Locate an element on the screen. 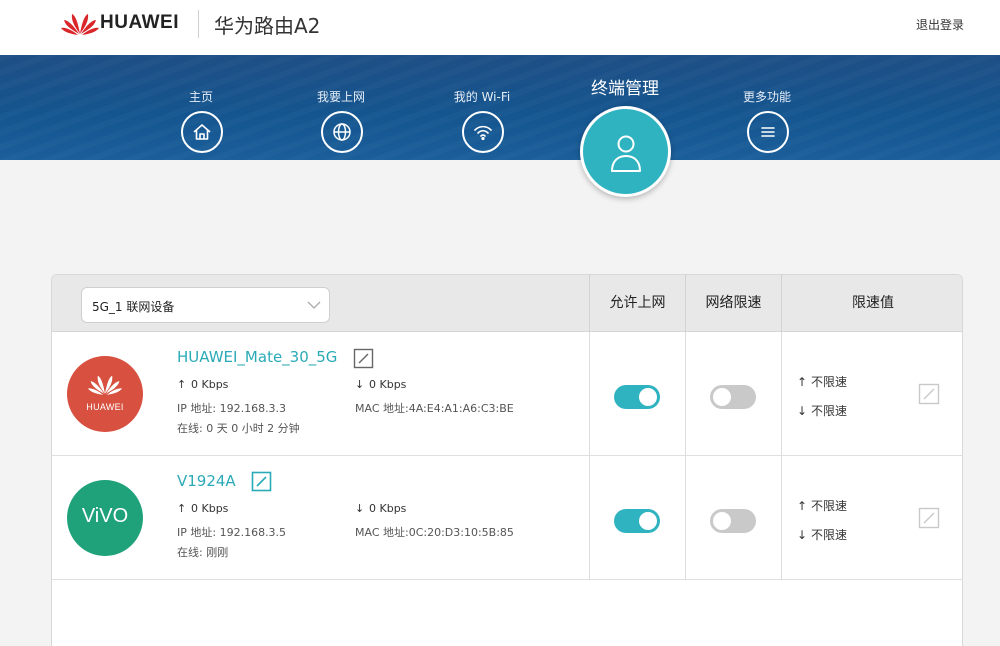 Image resolution: width=1000 pixels, height=646 pixels. nav-item-internet: 我要上网 is located at coordinates (341, 107).